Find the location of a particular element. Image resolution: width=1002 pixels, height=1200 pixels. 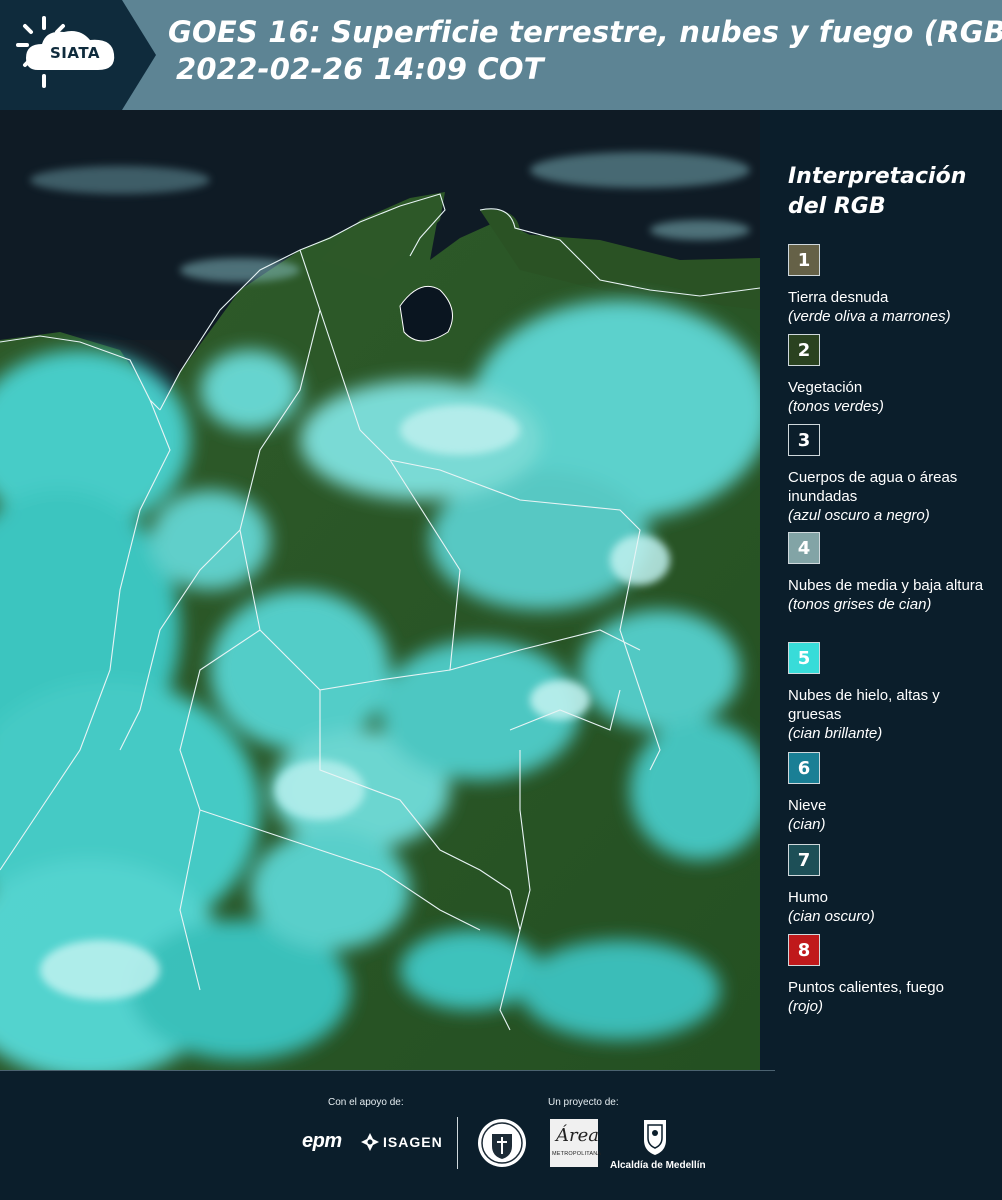

area-logo-script: Área is located at coordinates (577, 1135).